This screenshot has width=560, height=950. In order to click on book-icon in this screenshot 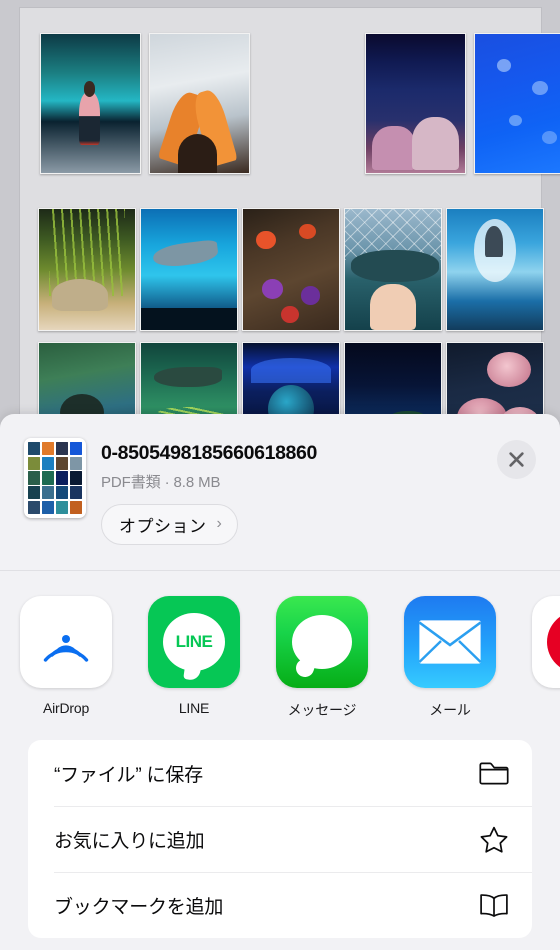, I will do `click(494, 905)`.